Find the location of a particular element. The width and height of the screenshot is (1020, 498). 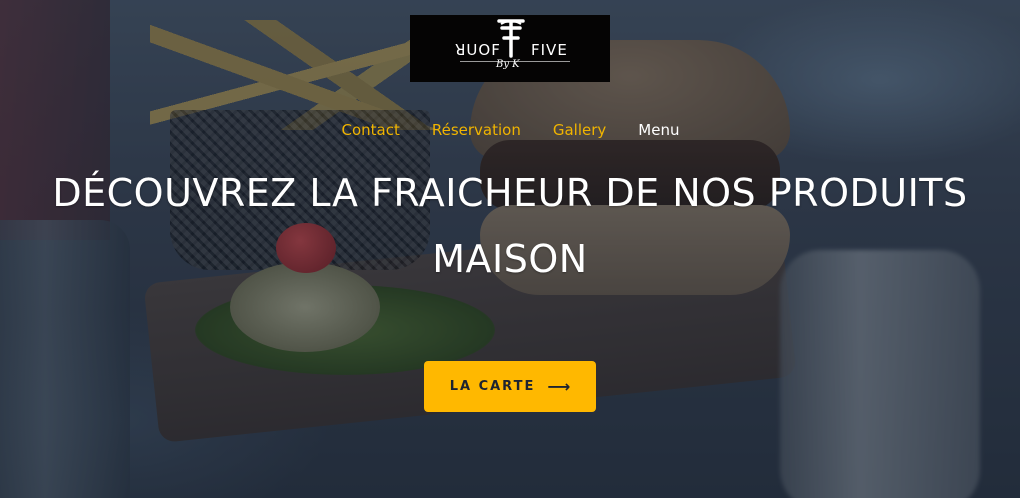

nav-item-reservation: Réservation is located at coordinates (476, 130).